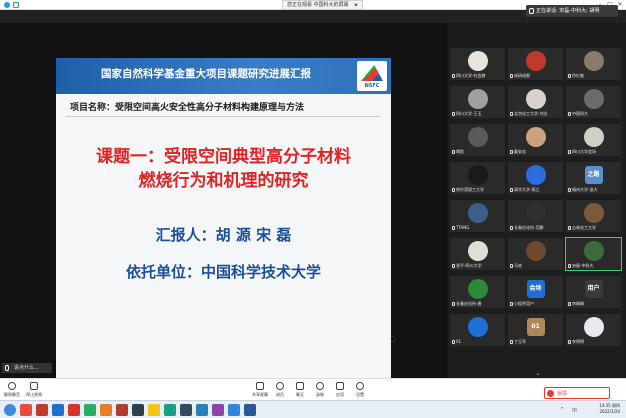 The image size is (626, 418). What do you see at coordinates (582, 227) in the screenshot?
I see `participant-name: 吉林化工大学` at bounding box center [582, 227].